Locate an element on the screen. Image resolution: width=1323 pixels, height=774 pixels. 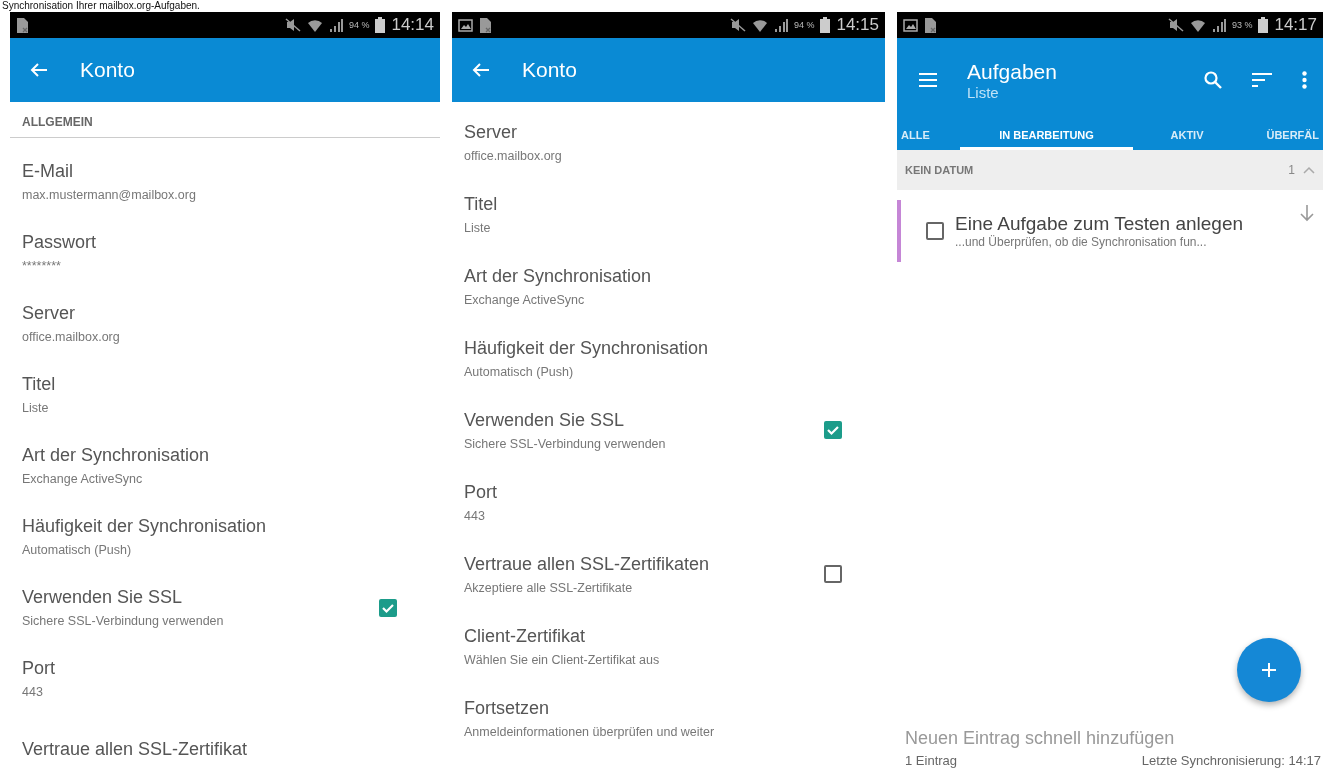
search-icon is located at coordinates (1213, 80).